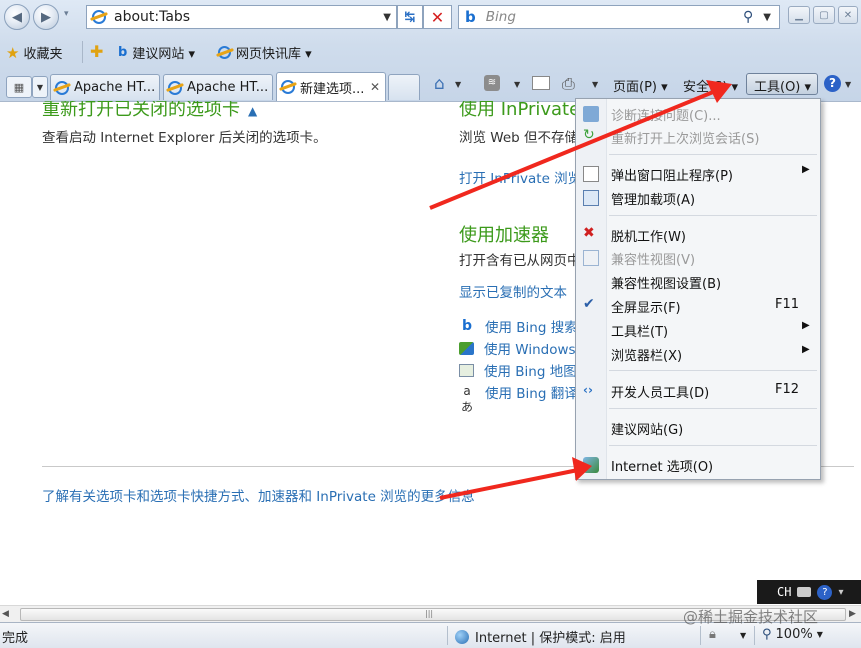 This screenshot has height=648, width=861. What do you see at coordinates (825, 592) in the screenshot?
I see `help-icon: ?` at bounding box center [825, 592].